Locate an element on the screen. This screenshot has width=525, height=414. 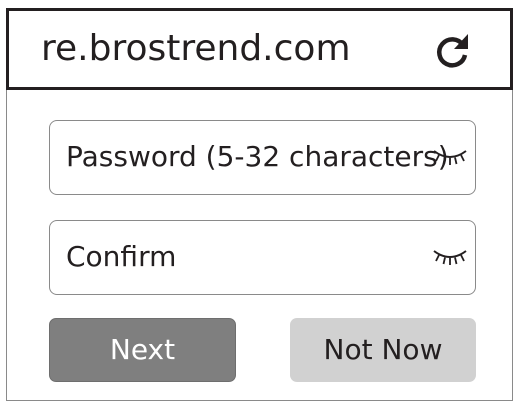
reload-icon is located at coordinates (452, 51).